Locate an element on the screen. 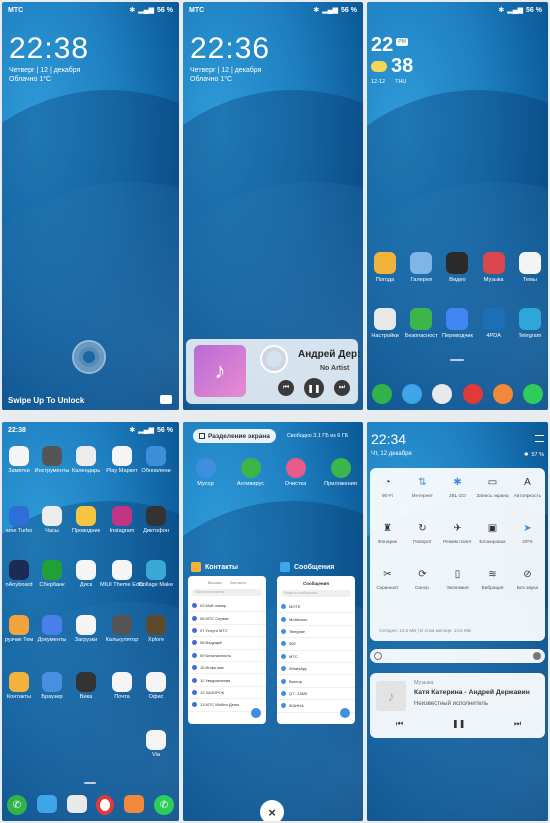 The image size is (550, 823). toggle-label: Запись экрана is located at coordinates (492, 496).